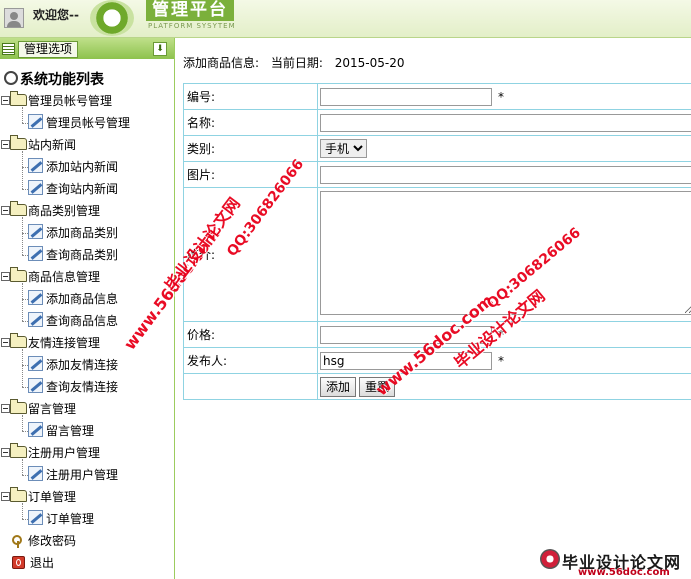 Image resolution: width=691 pixels, height=579 pixels. Describe the element at coordinates (64, 211) in the screenshot. I see `sidebar-group-label: 商品类别管理` at that location.